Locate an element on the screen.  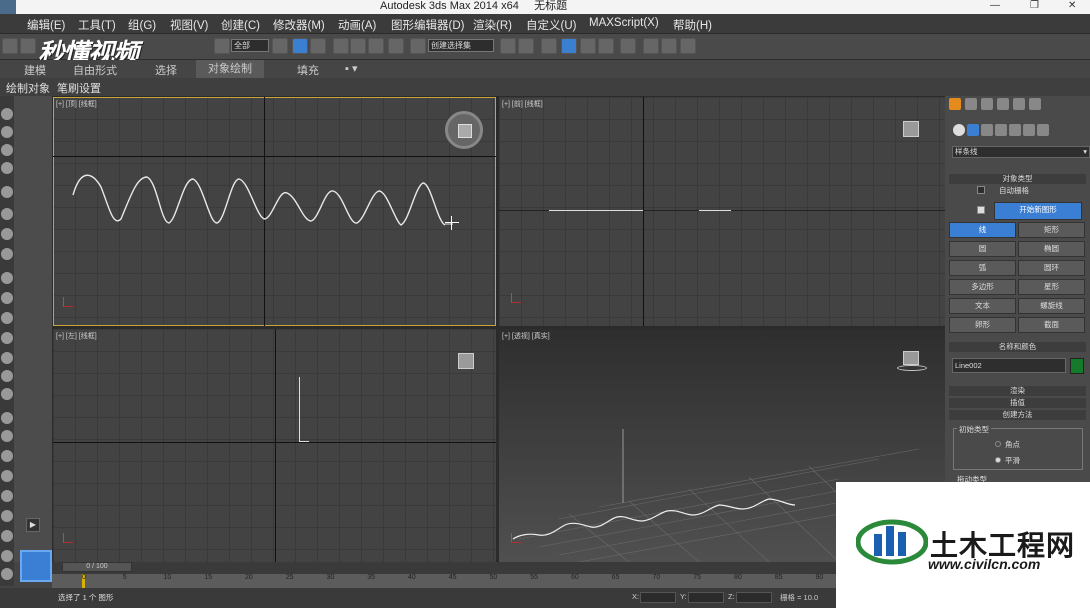
rendered-frame-icon is located at coordinates (669, 46).